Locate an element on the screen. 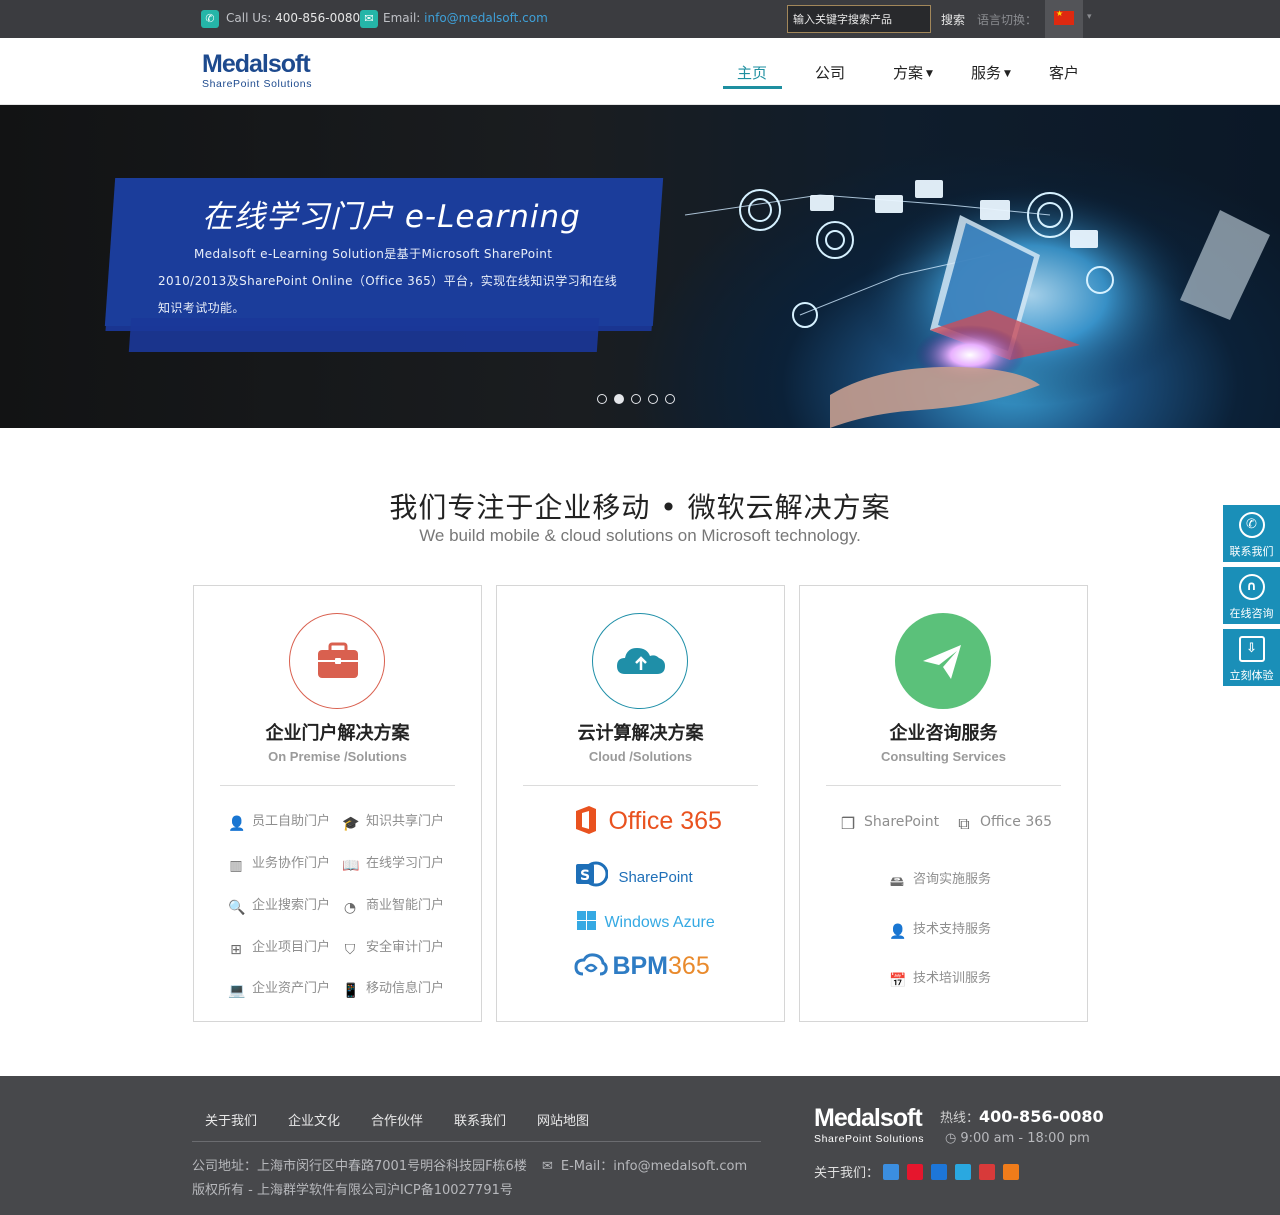 This screenshot has height=1215, width=1280. caret-down-icon: ▼ is located at coordinates (1007, 74).